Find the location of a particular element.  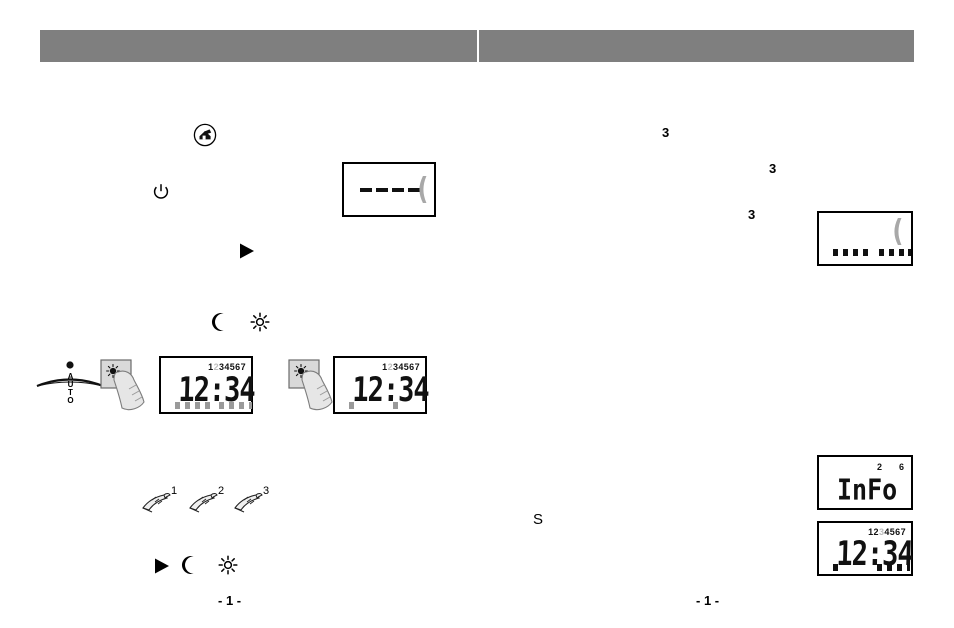

home-in-circle-icon is located at coordinates (205, 135).